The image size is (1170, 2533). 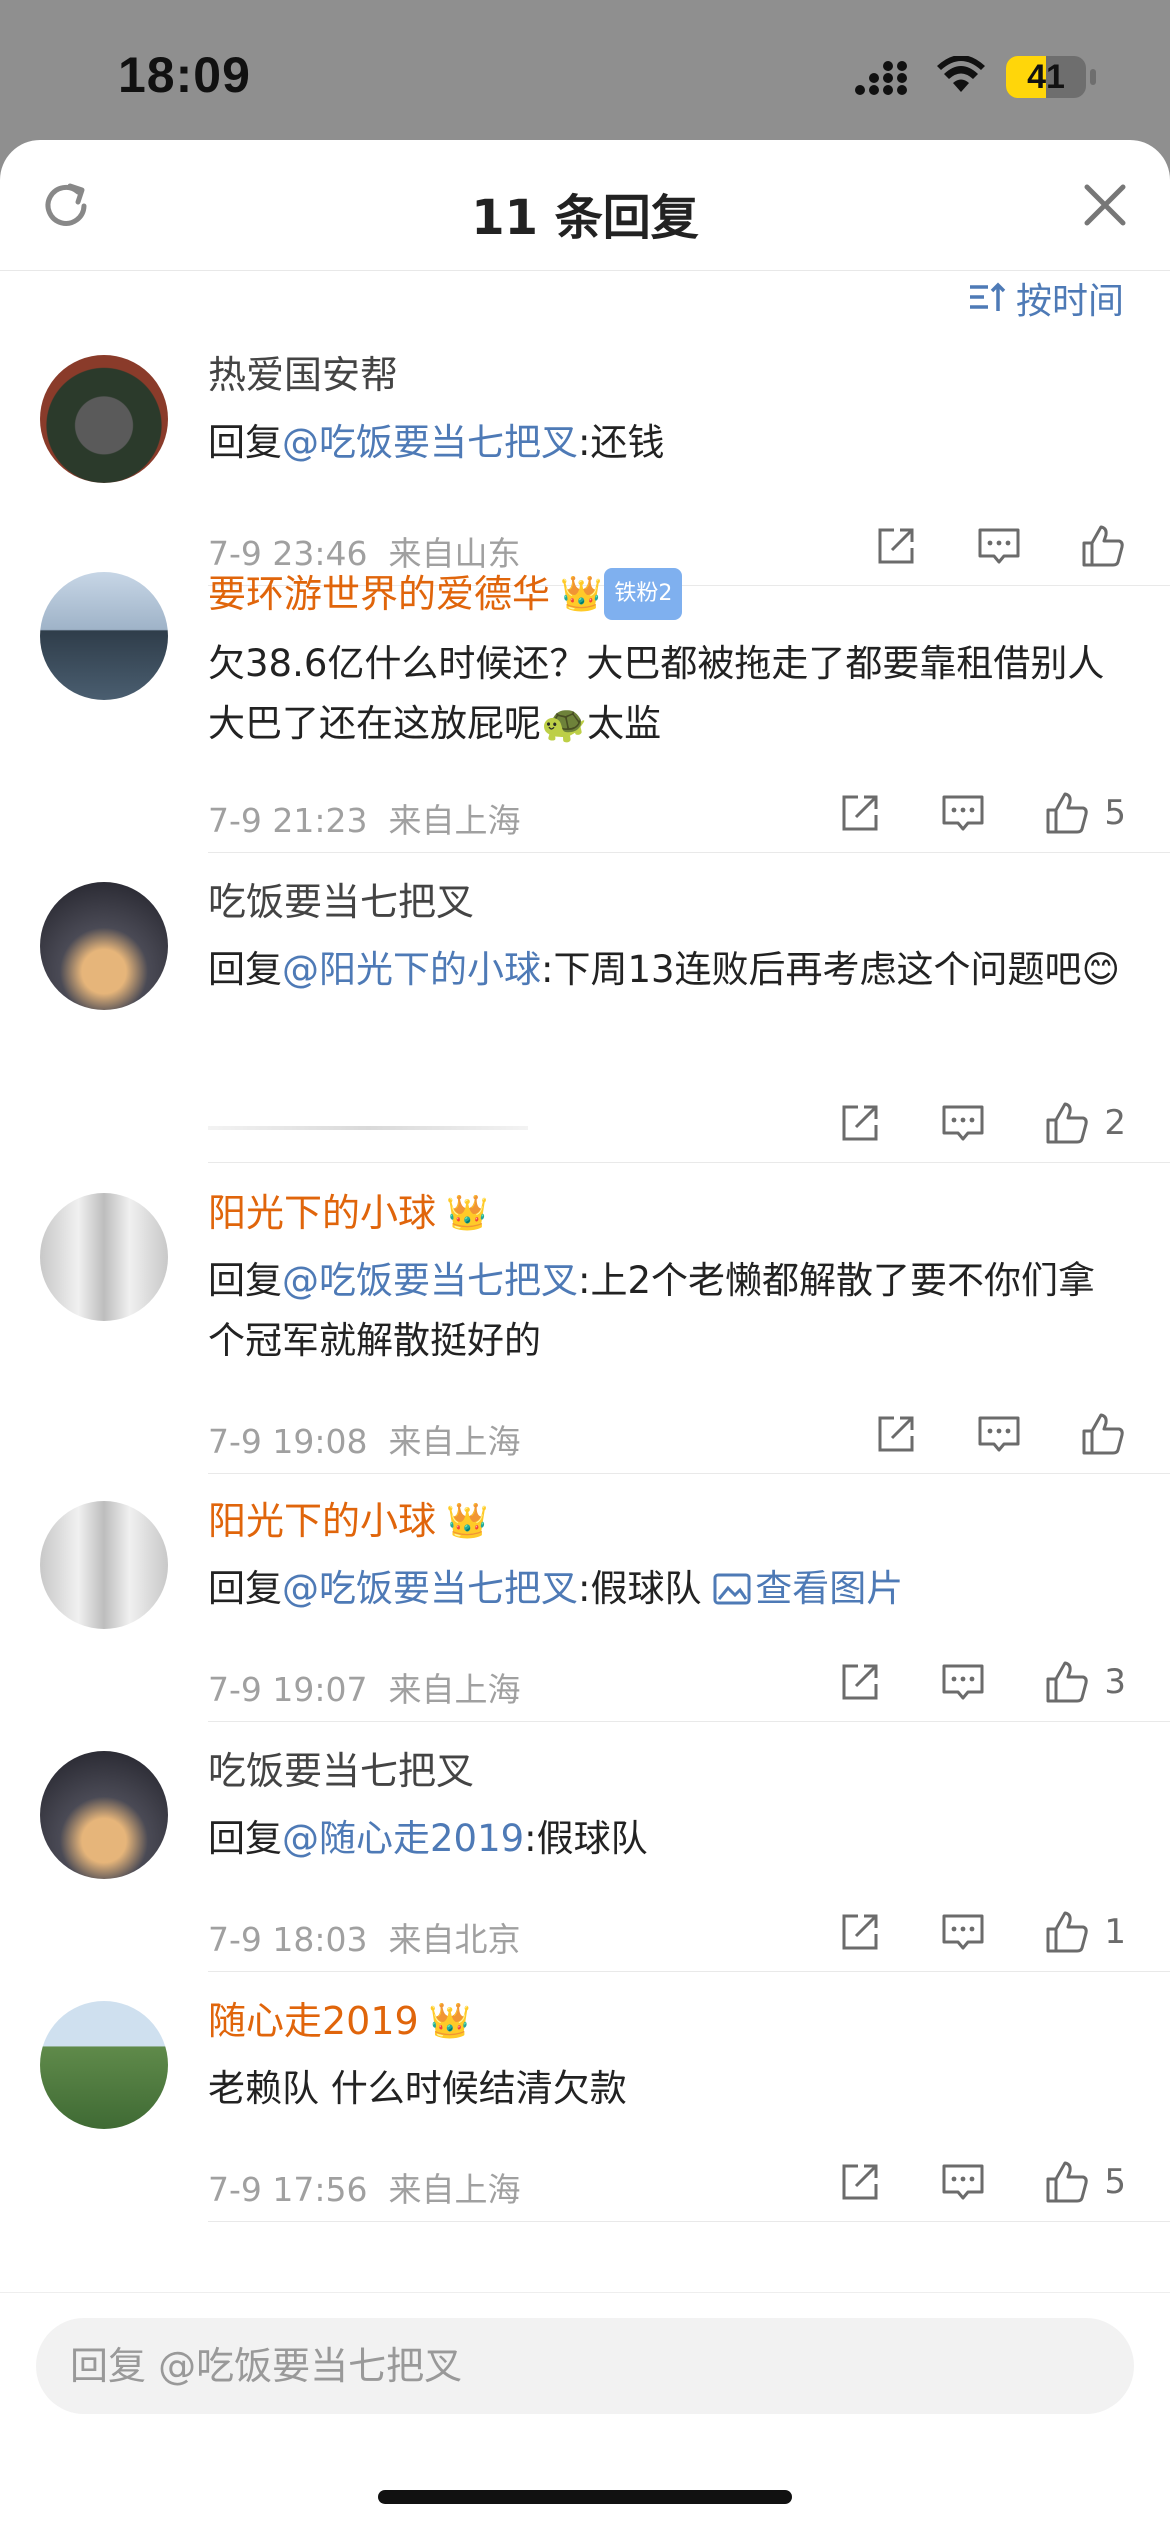 What do you see at coordinates (669, 375) in the screenshot?
I see `username: 热爱国安帮` at bounding box center [669, 375].